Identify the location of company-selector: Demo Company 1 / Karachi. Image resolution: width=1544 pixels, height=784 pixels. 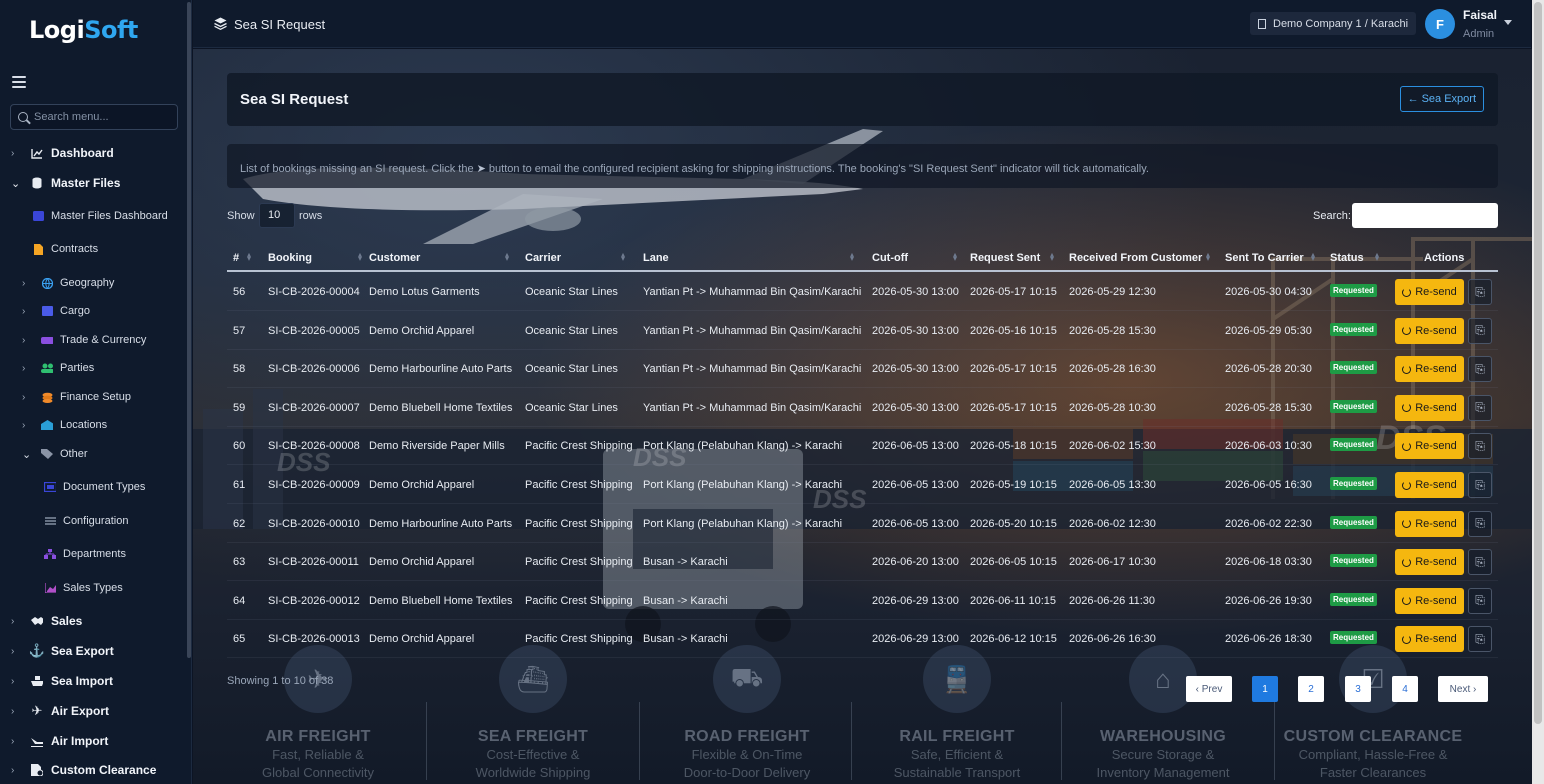
(1333, 23).